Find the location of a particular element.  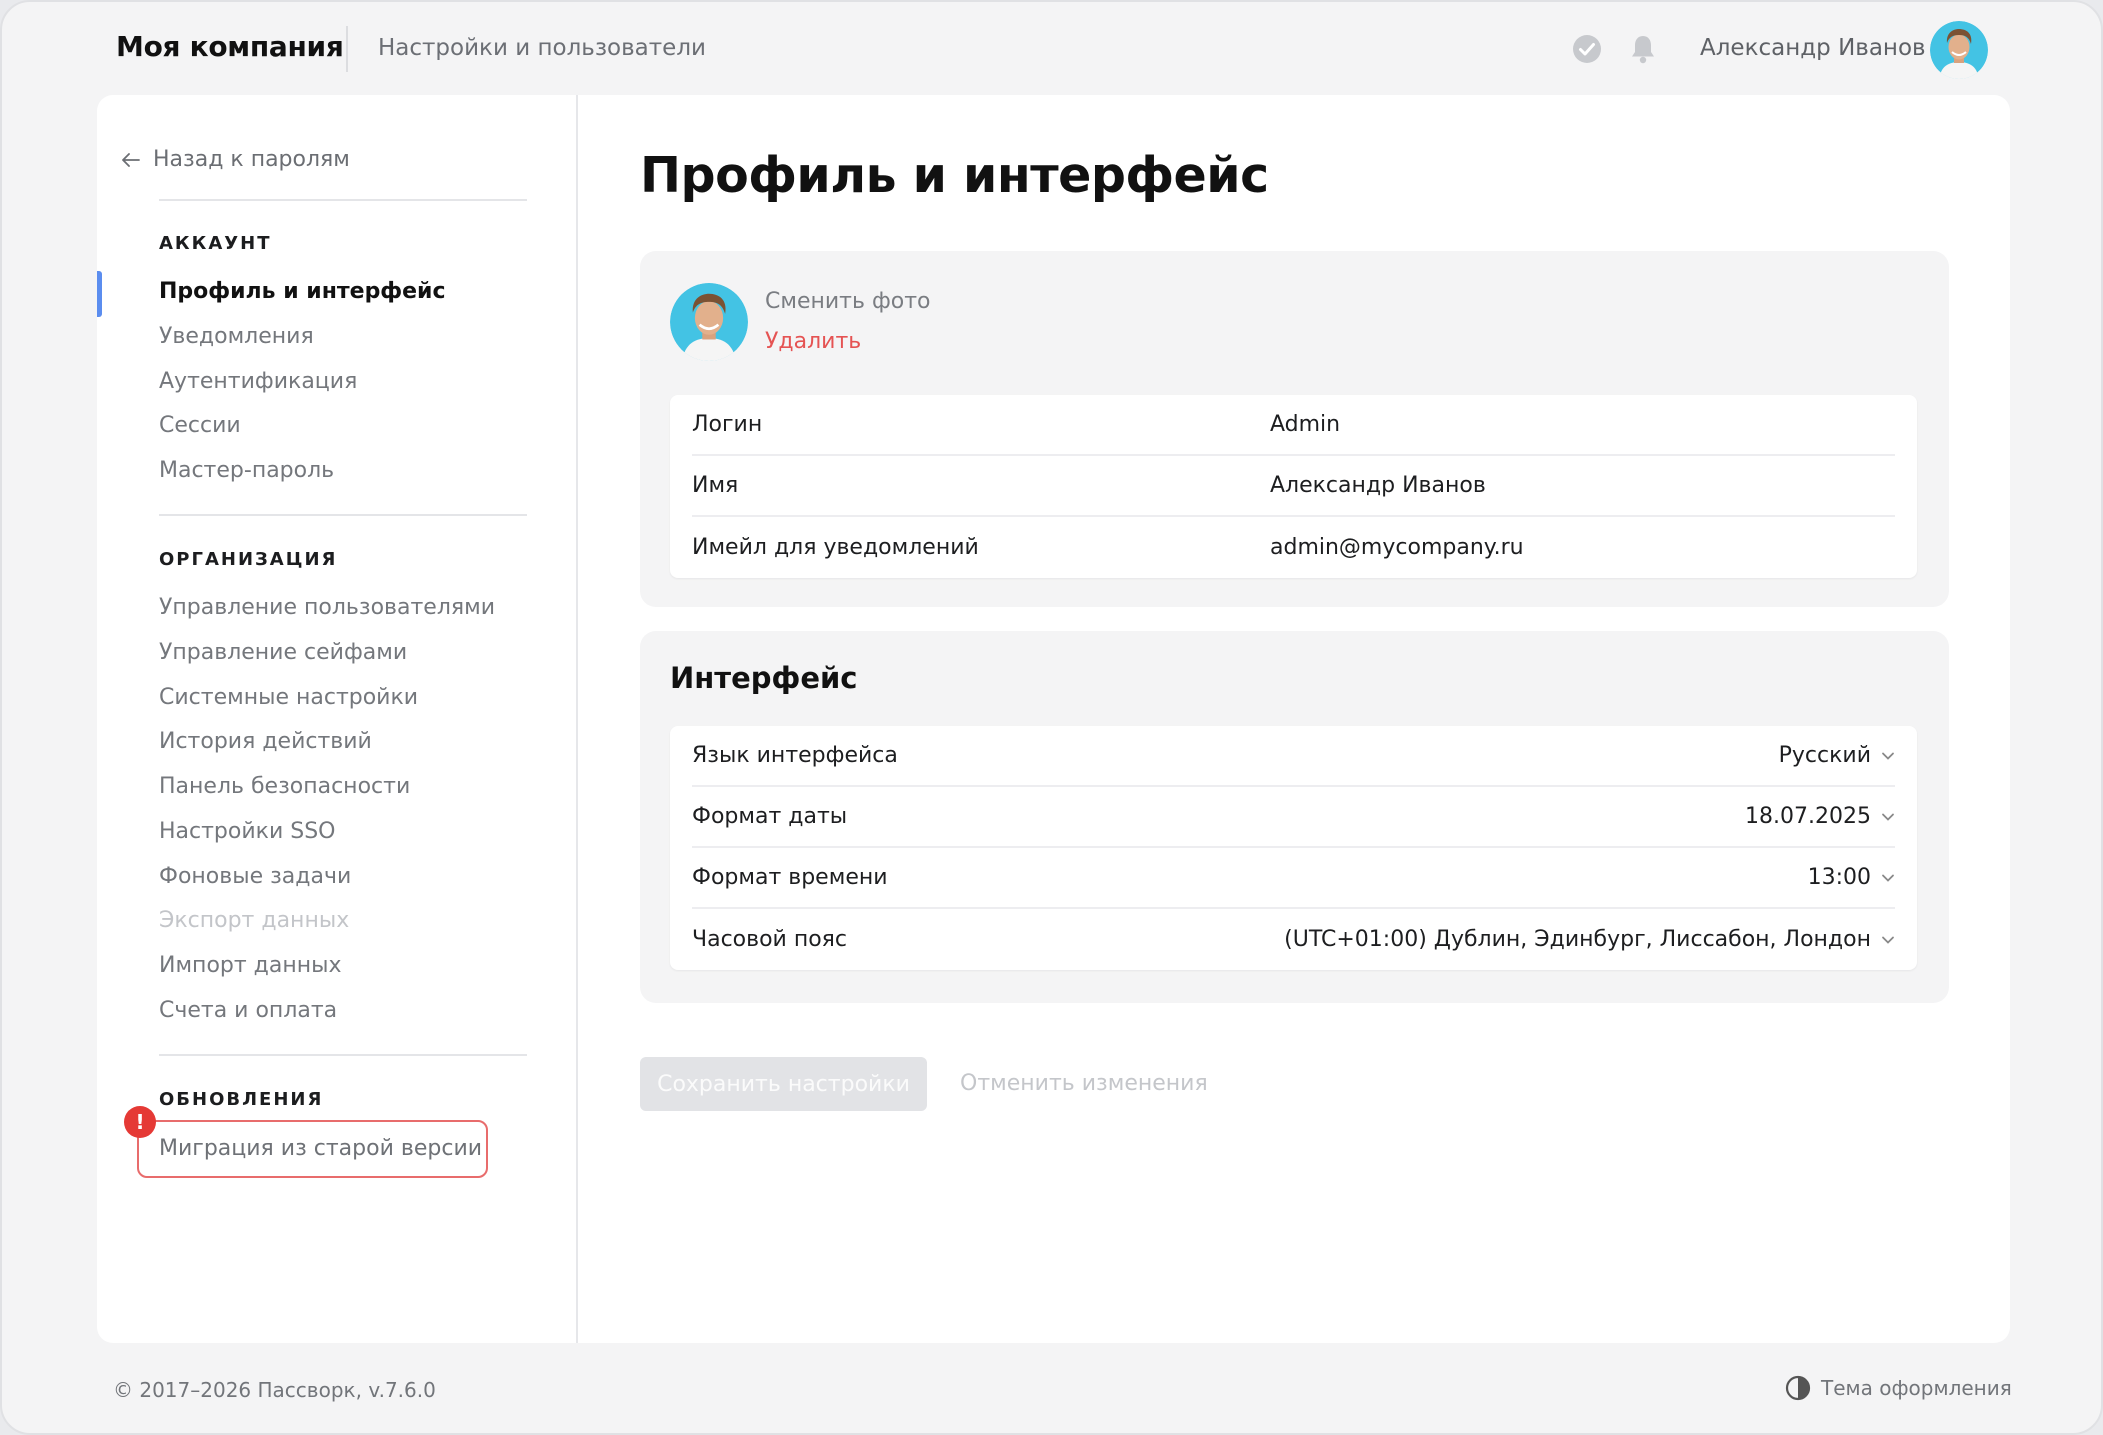

arrow-left-icon is located at coordinates (131, 159).